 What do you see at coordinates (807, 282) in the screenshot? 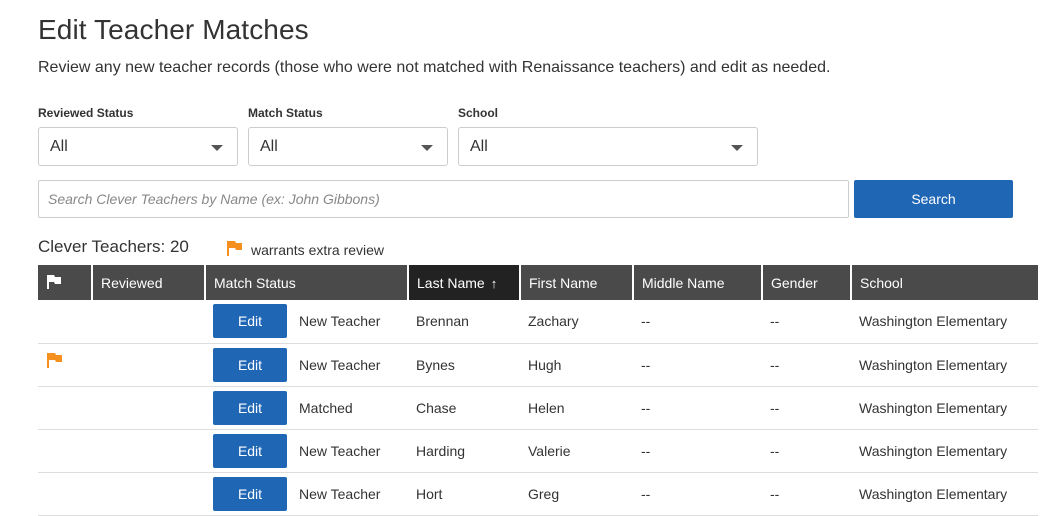
I see `gender-column-header: Gender` at bounding box center [807, 282].